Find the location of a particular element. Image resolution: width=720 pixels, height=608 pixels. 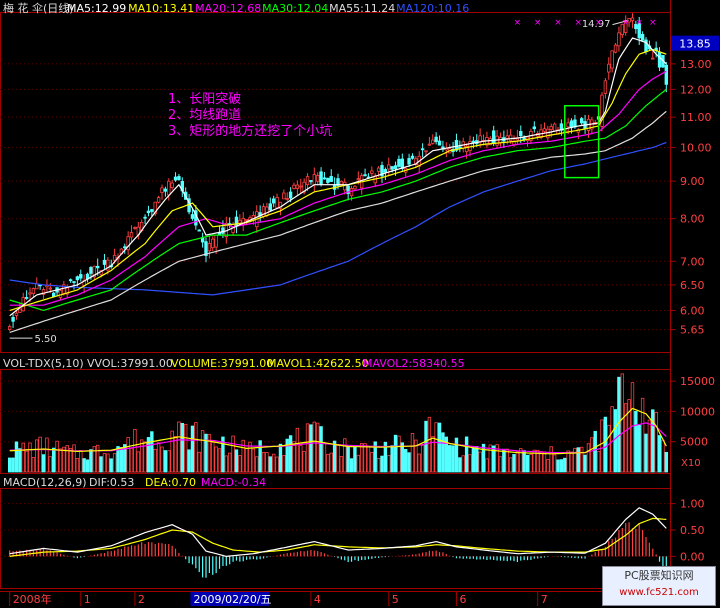

macd-tick-label: 0.50 is located at coordinates (692, 530).